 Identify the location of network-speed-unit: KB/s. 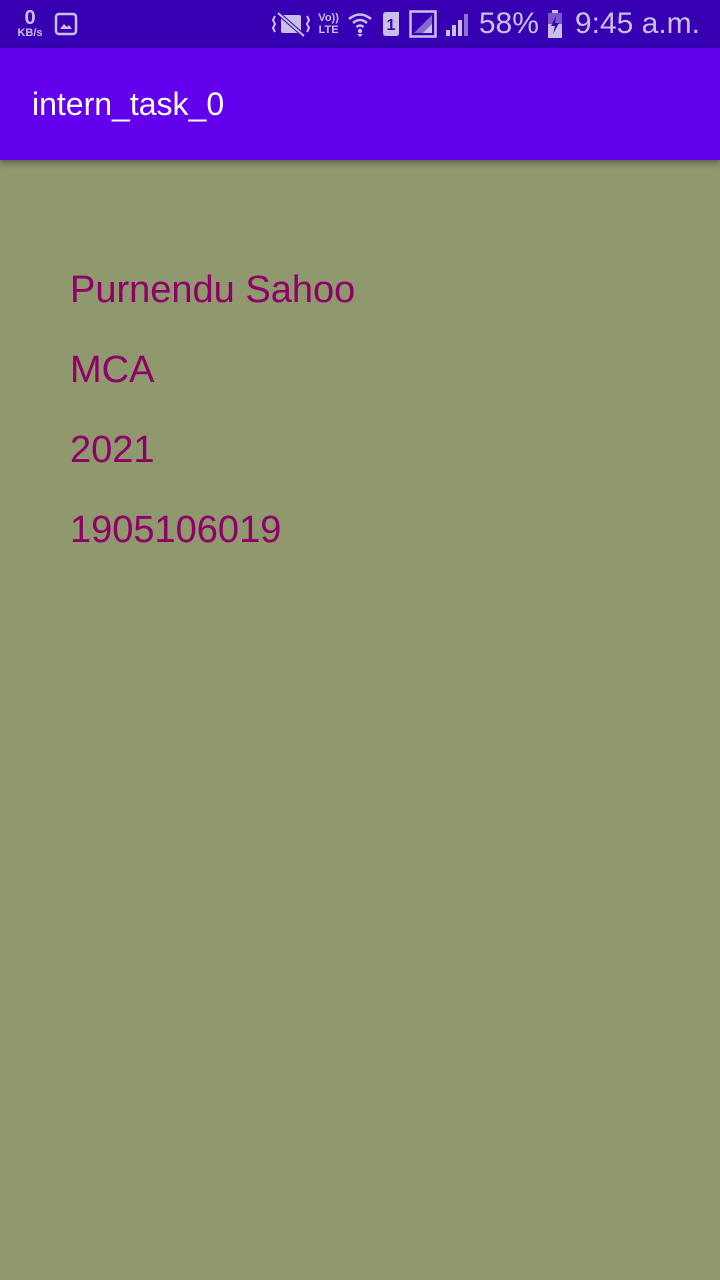
(30, 33).